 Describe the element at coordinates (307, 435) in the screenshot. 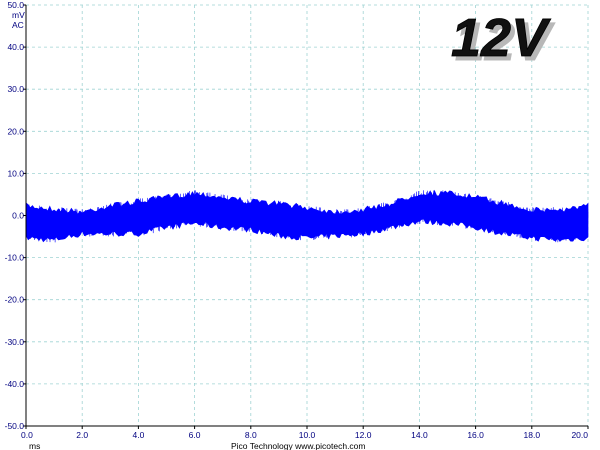

I see `x-tick-label: 10.0` at that location.